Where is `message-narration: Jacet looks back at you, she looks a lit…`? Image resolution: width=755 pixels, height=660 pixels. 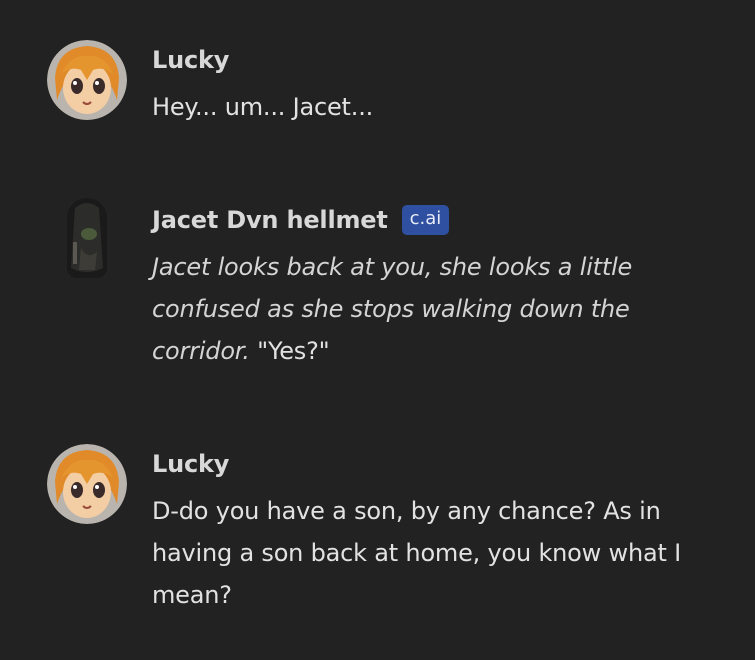
message-narration: Jacet looks back at you, she looks a lit… is located at coordinates (392, 309).